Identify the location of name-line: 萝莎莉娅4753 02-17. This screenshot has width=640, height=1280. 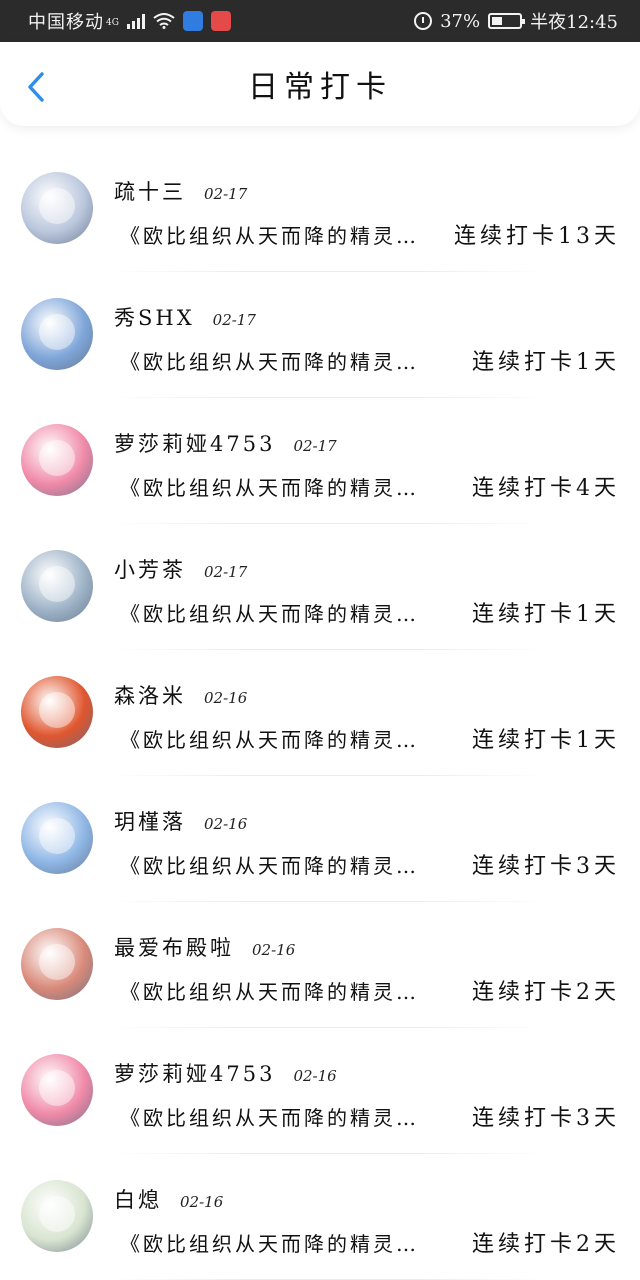
(225, 443).